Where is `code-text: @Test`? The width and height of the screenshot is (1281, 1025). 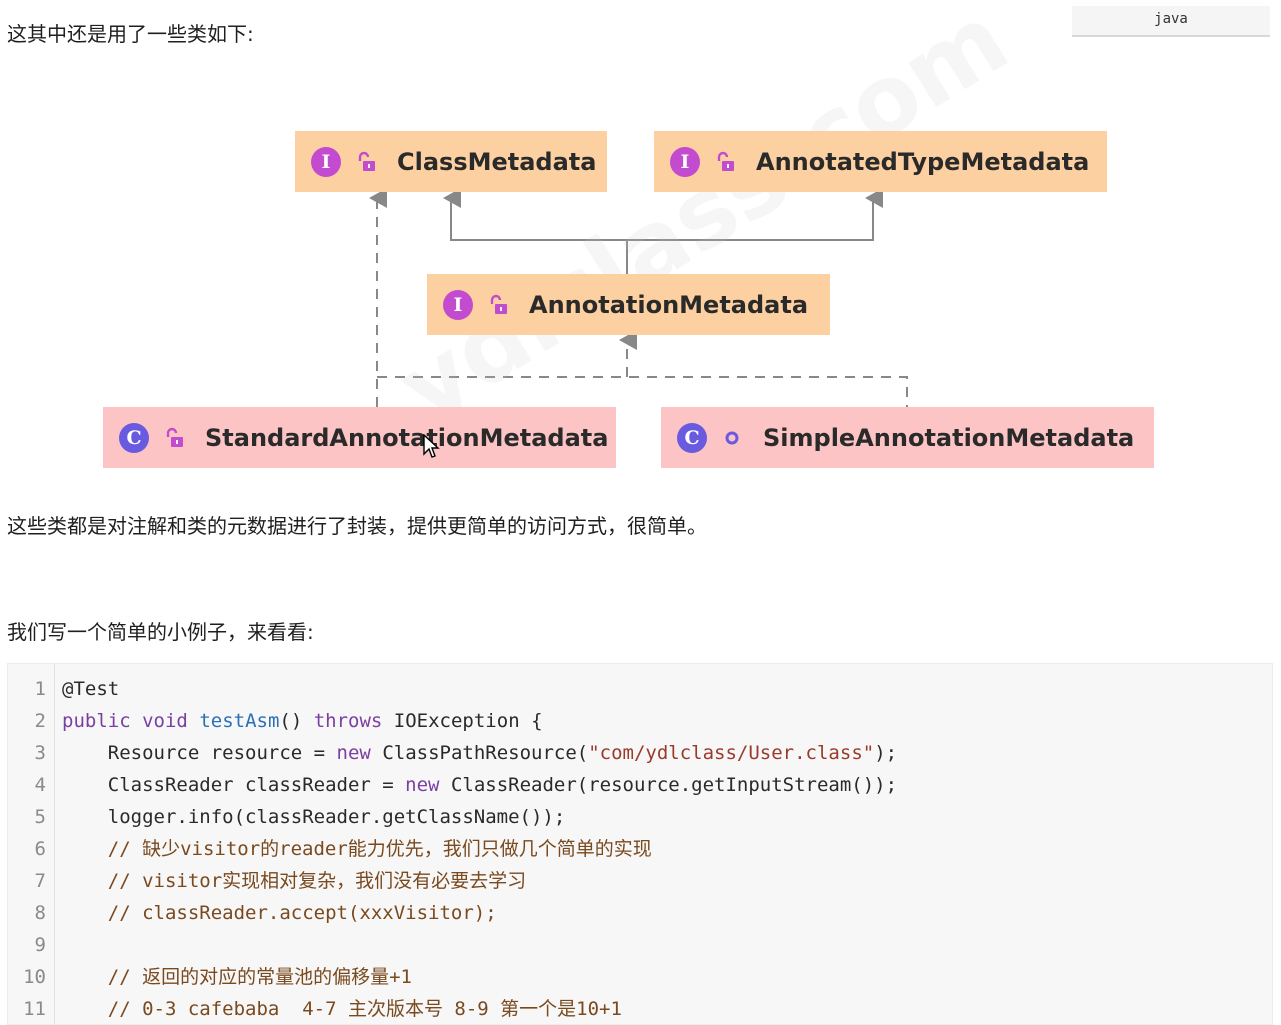
code-text: @Test is located at coordinates (90, 689).